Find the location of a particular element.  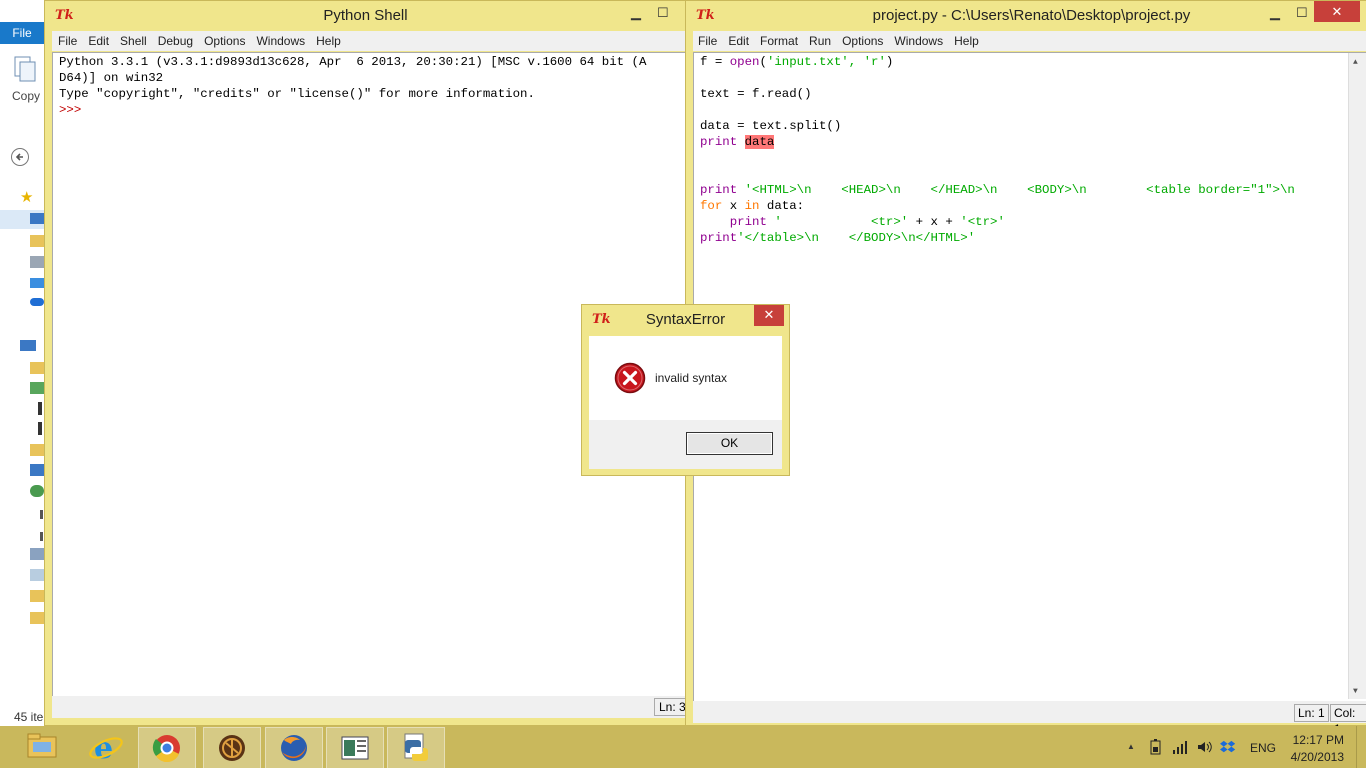

ok-button: OK is located at coordinates (729, 443).